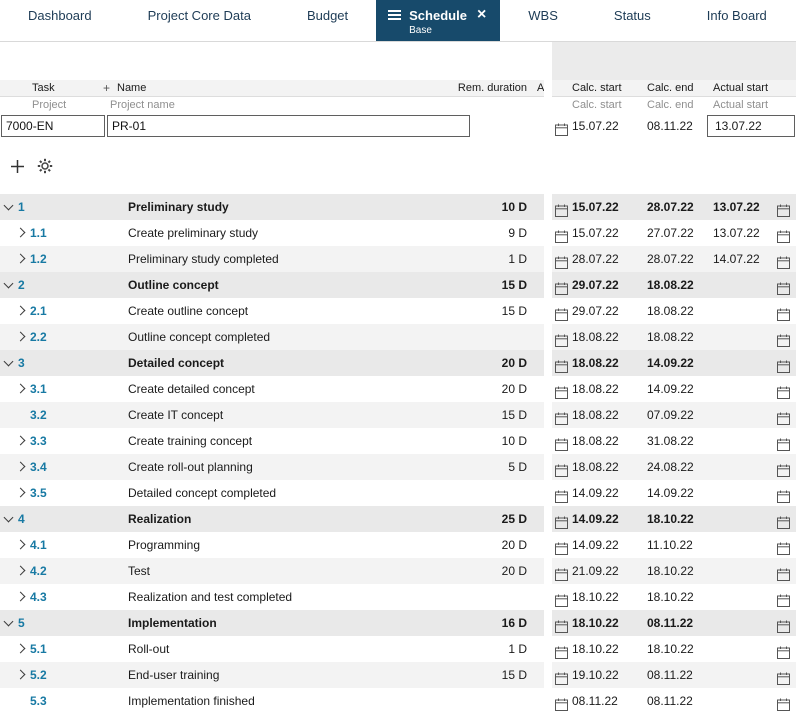  What do you see at coordinates (395, 15) in the screenshot?
I see `hamburger-menu-icon` at bounding box center [395, 15].